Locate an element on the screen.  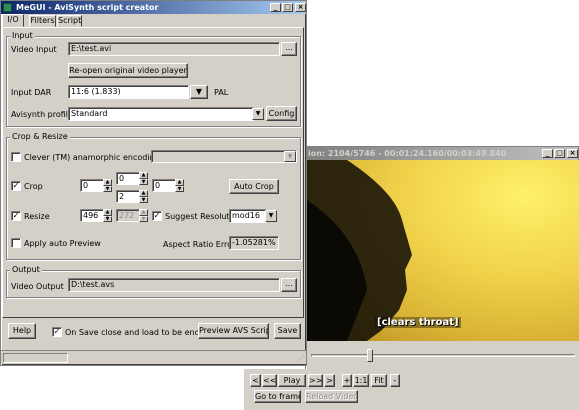
avisynth-profile-select: Standard is located at coordinates (161, 114).